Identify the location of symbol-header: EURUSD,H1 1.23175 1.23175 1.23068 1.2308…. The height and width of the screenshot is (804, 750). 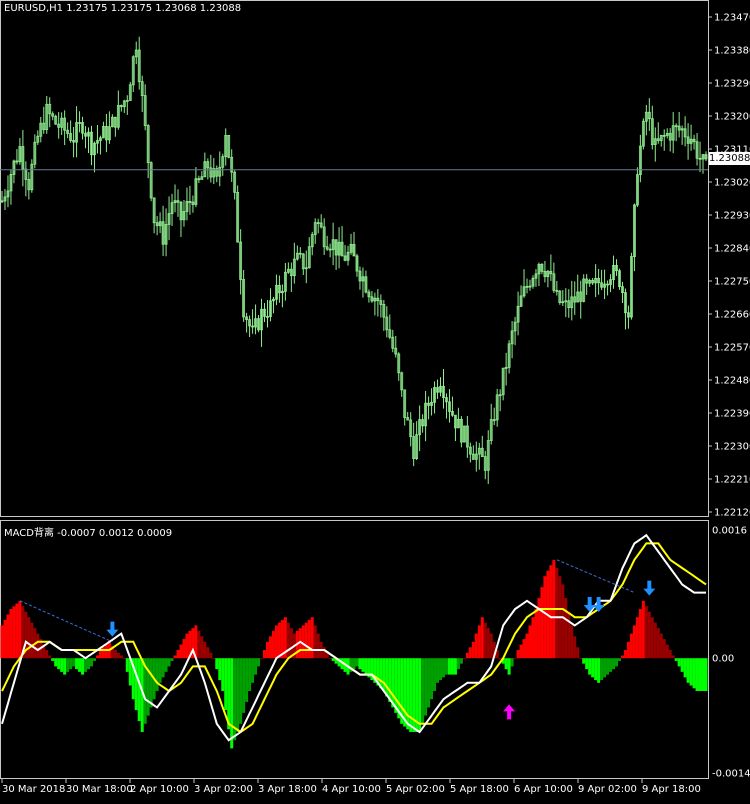
(123, 8).